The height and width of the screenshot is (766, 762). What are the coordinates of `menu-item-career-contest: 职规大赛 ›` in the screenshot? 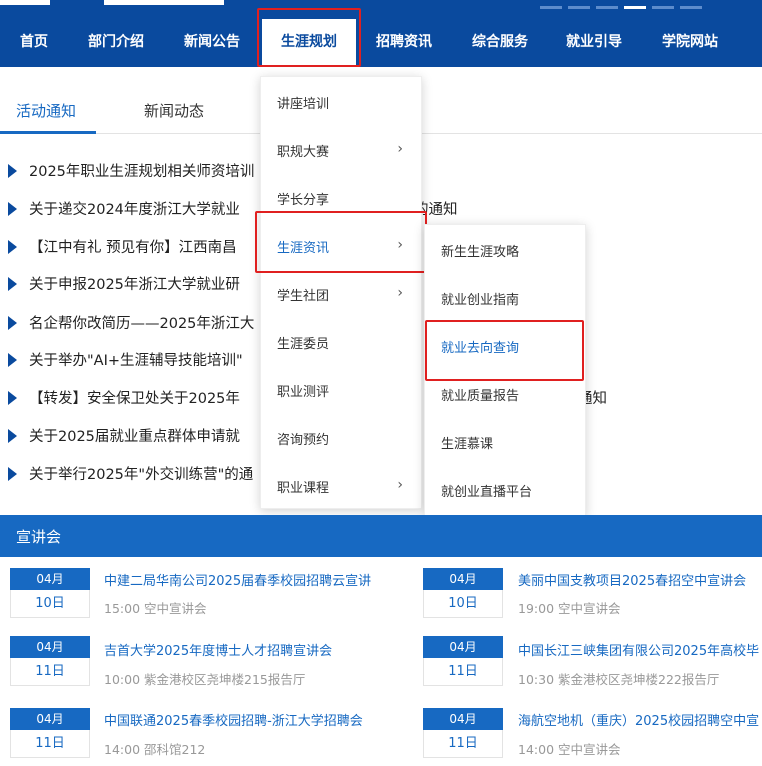 It's located at (341, 150).